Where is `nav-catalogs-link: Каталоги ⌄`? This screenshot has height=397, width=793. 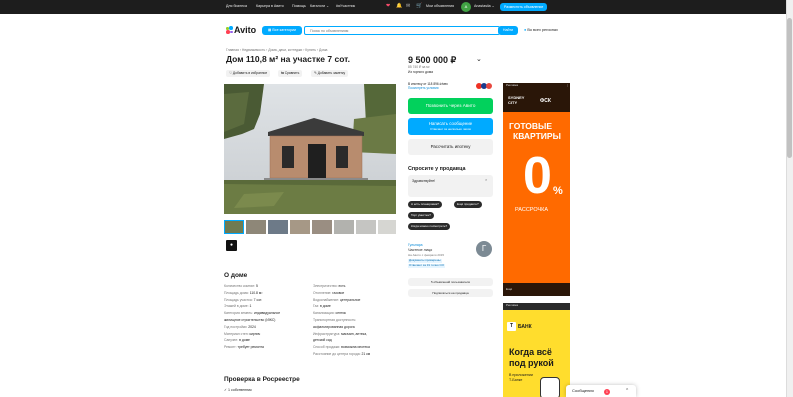 nav-catalogs-link: Каталоги ⌄ is located at coordinates (319, 6).